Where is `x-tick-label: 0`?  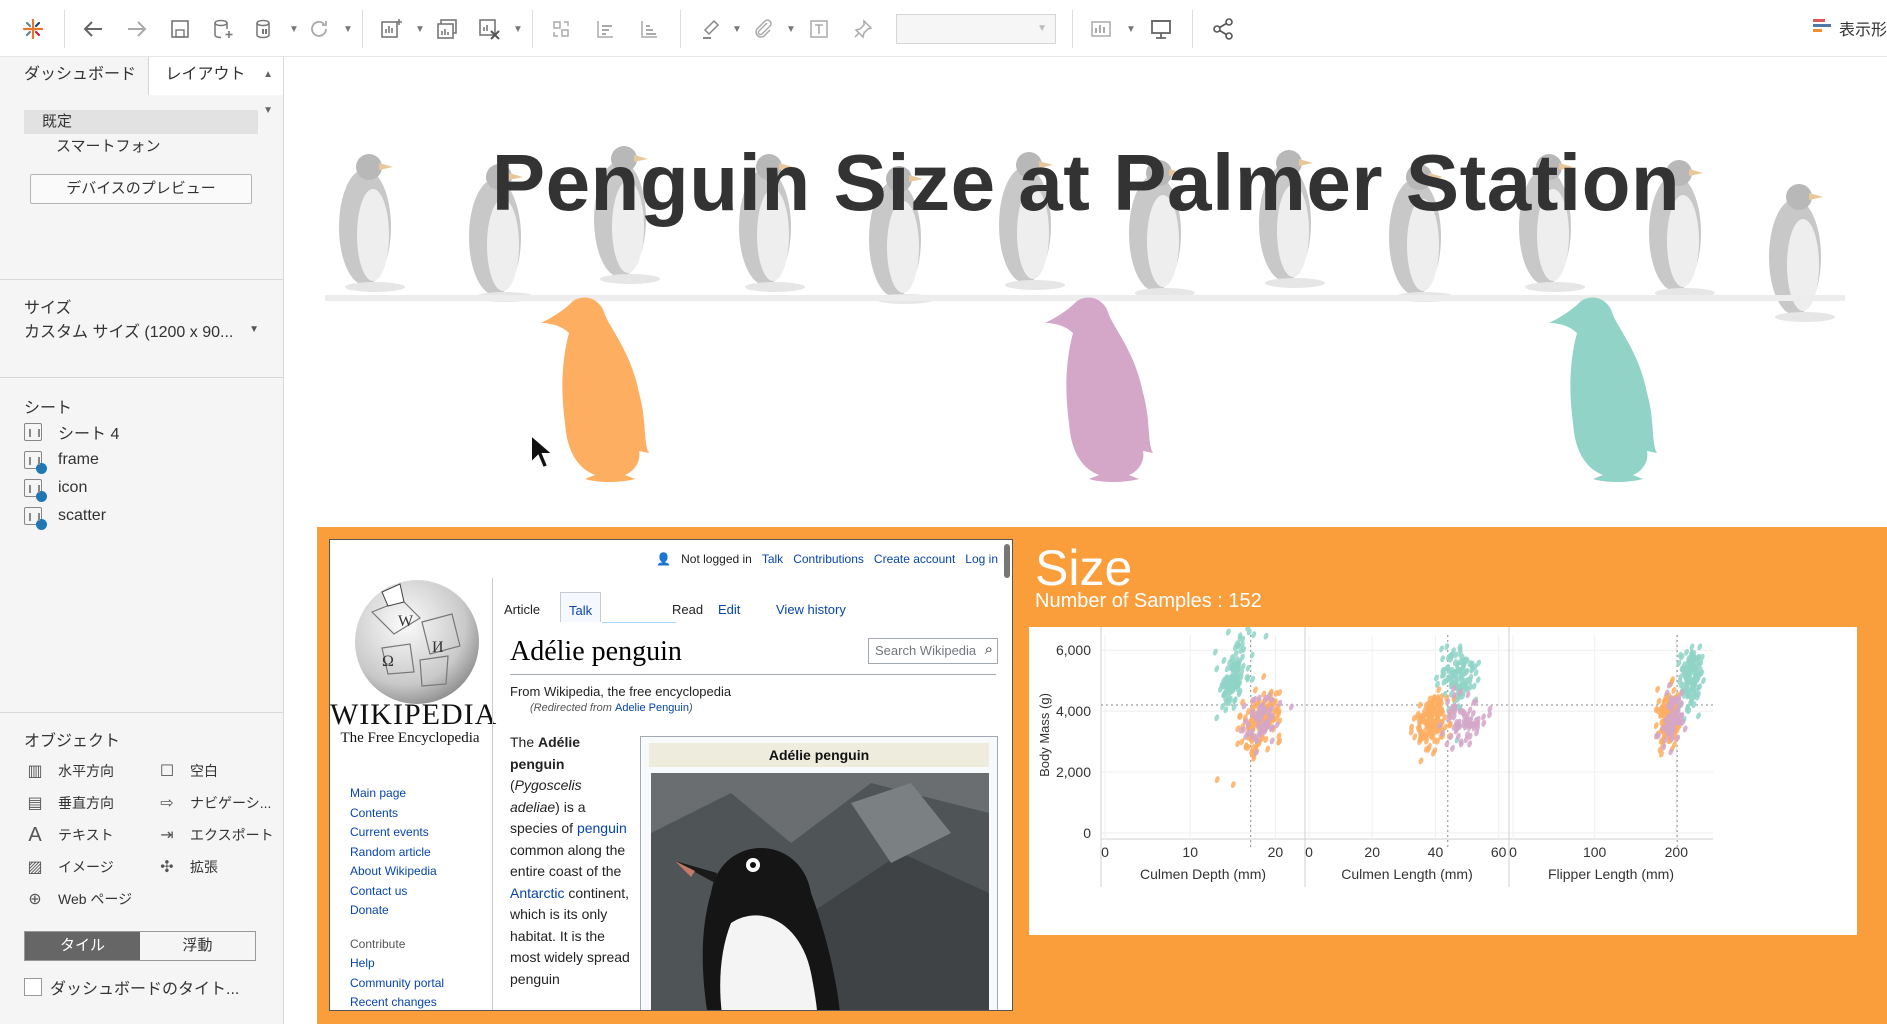 x-tick-label: 0 is located at coordinates (1513, 852).